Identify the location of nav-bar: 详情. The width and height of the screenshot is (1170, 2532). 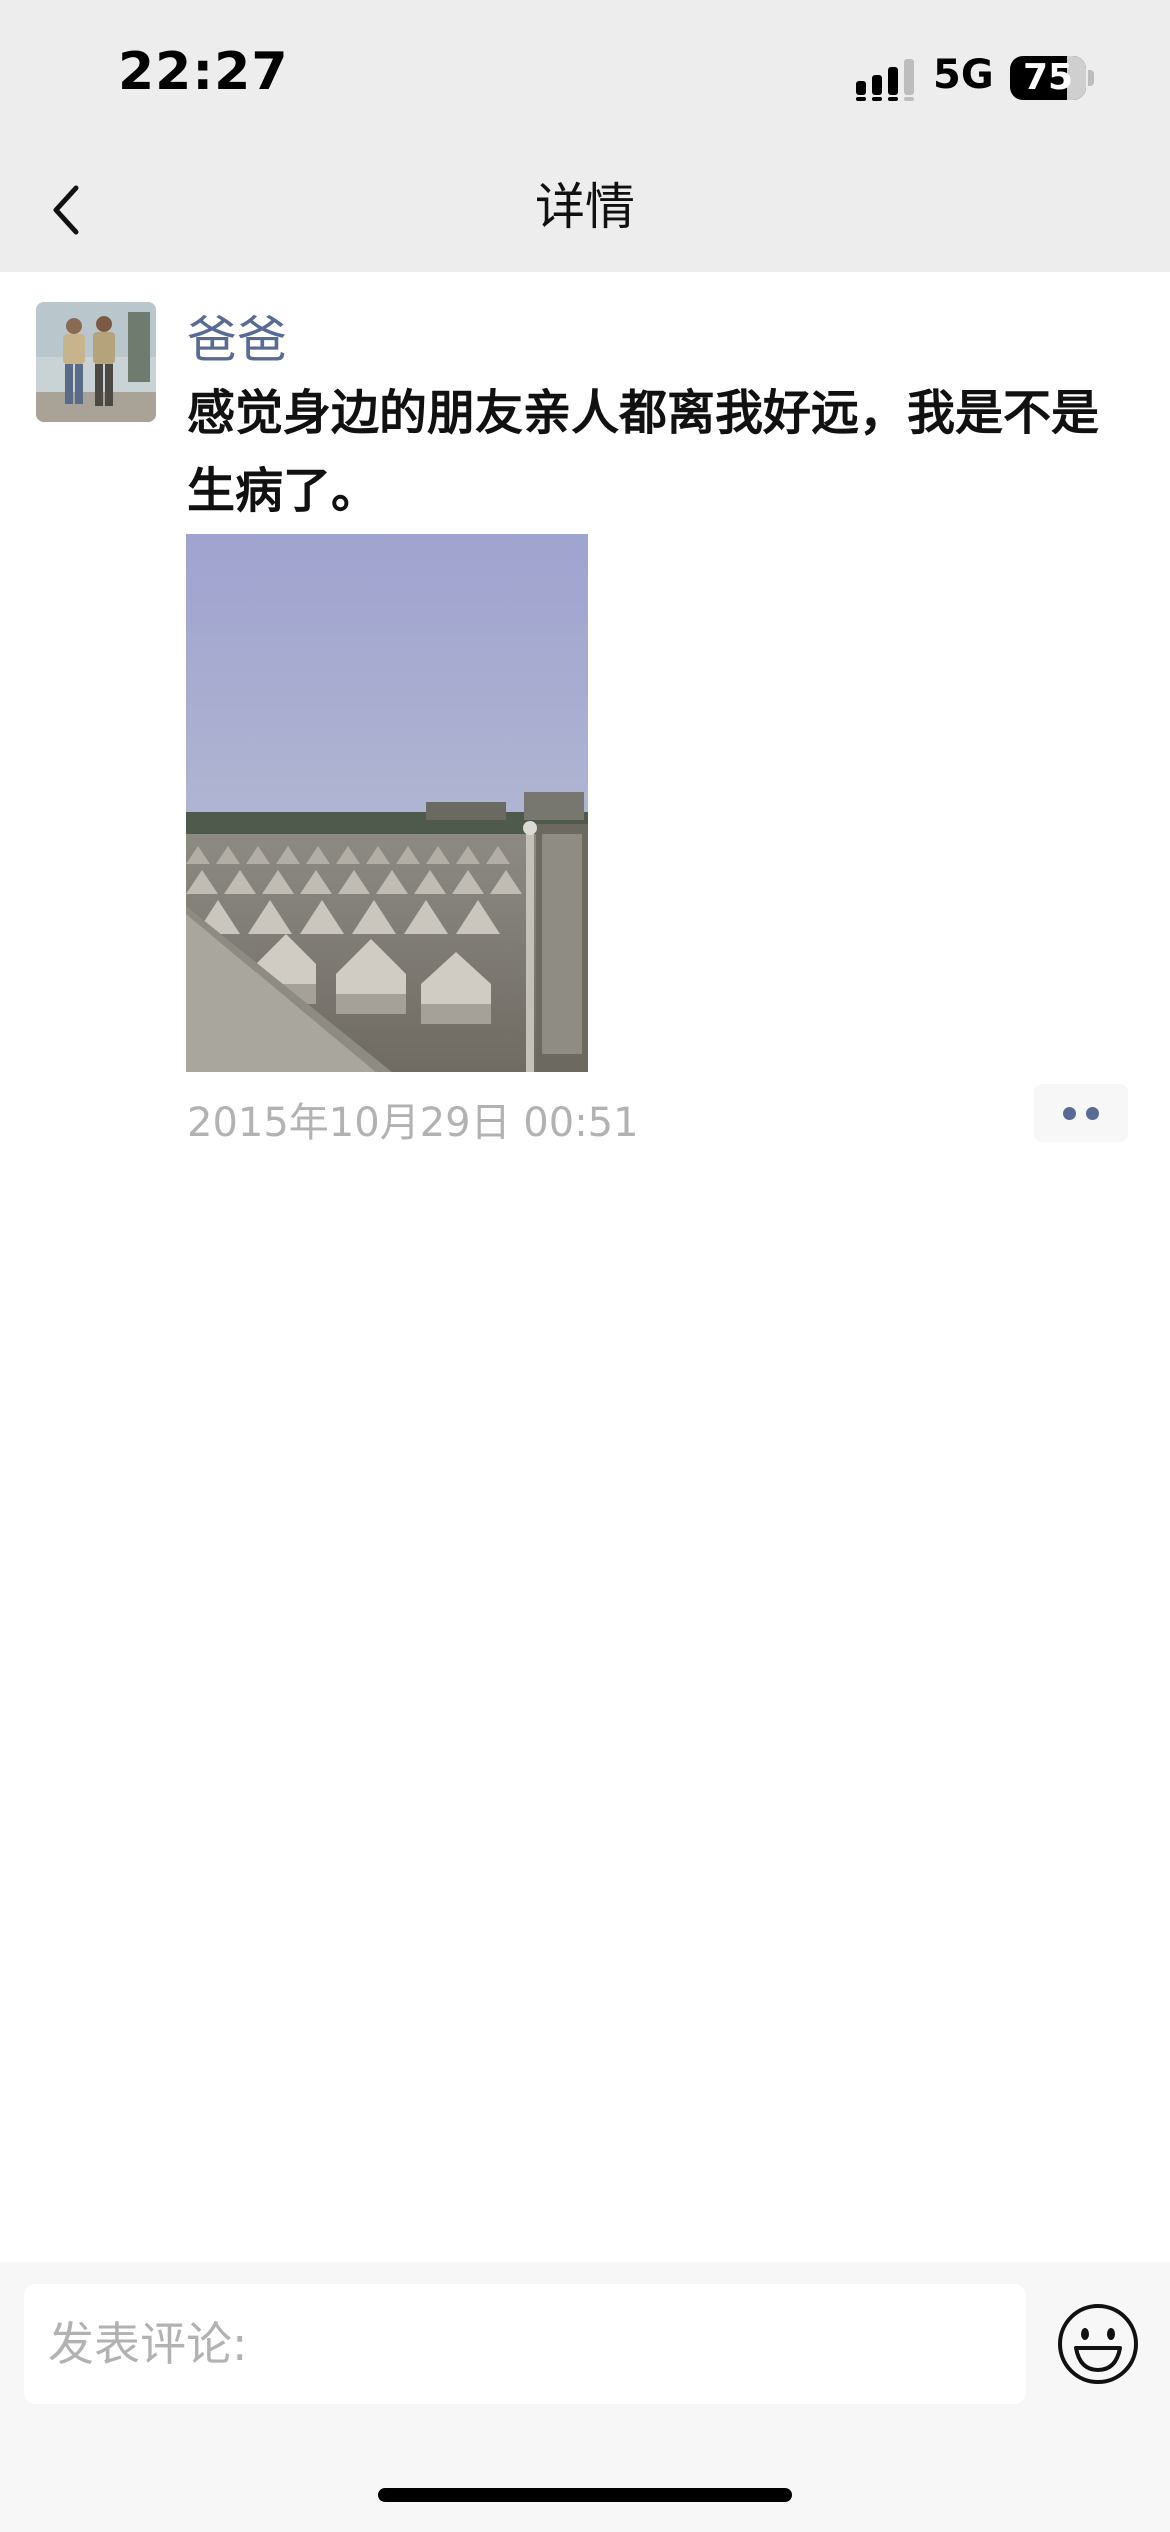
(585, 211).